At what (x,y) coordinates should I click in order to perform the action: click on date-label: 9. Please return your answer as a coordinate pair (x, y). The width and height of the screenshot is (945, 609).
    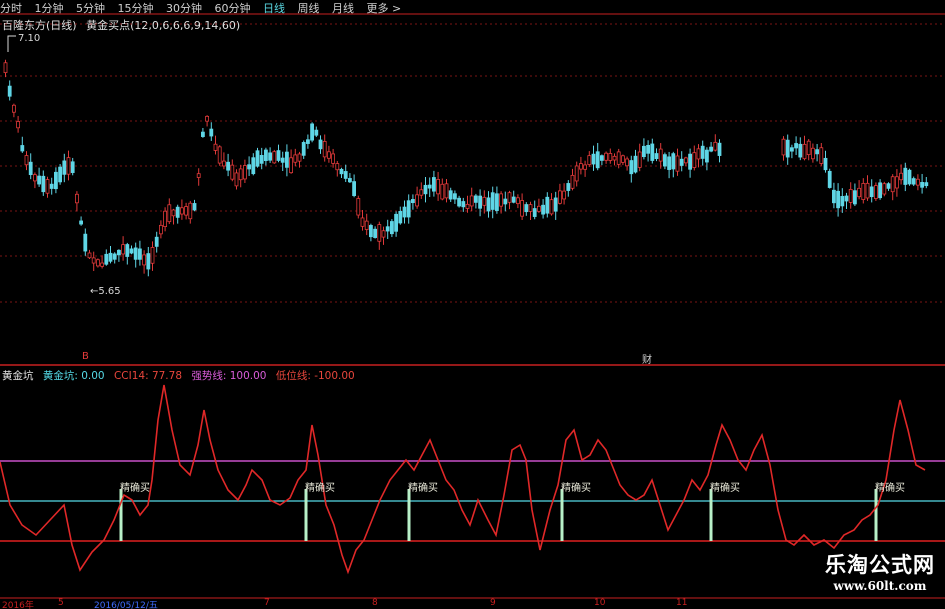
    Looking at the image, I should click on (493, 603).